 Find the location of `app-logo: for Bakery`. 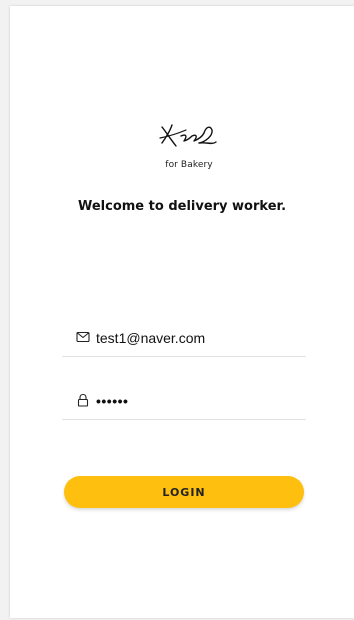

app-logo: for Bakery is located at coordinates (189, 148).